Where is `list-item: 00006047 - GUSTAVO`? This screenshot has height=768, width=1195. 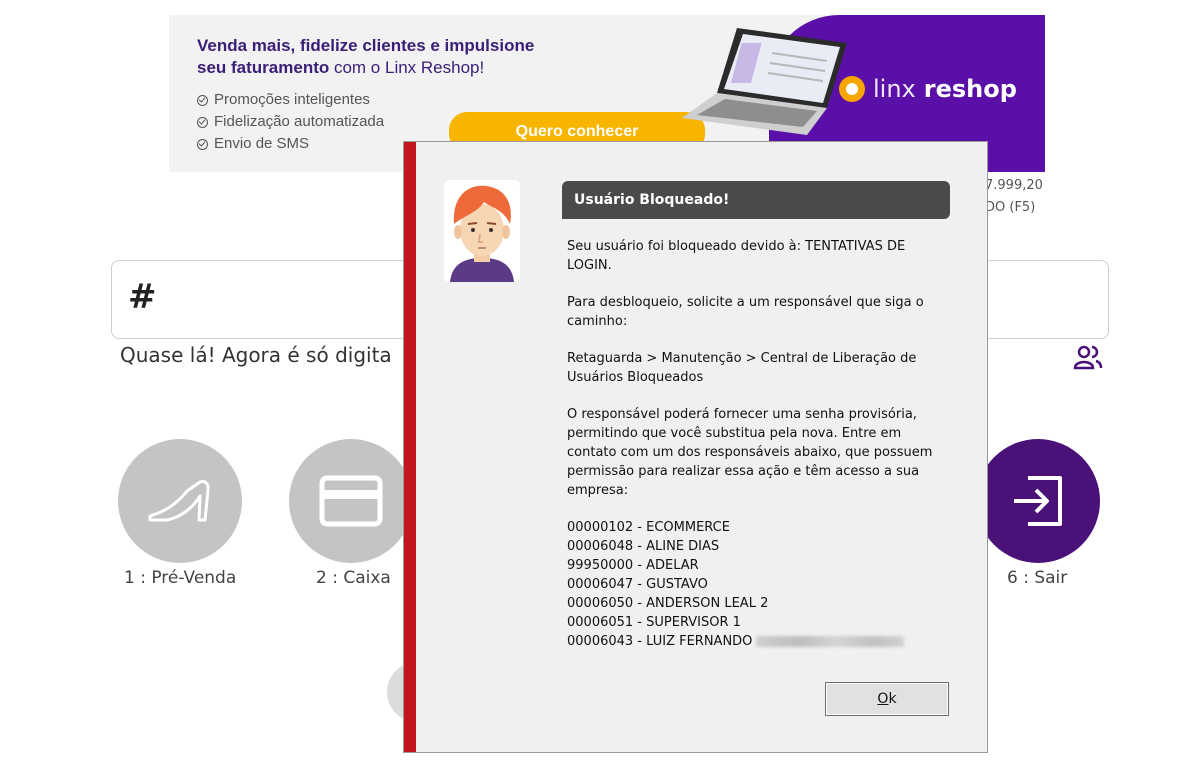 list-item: 00006047 - GUSTAVO is located at coordinates (637, 584).